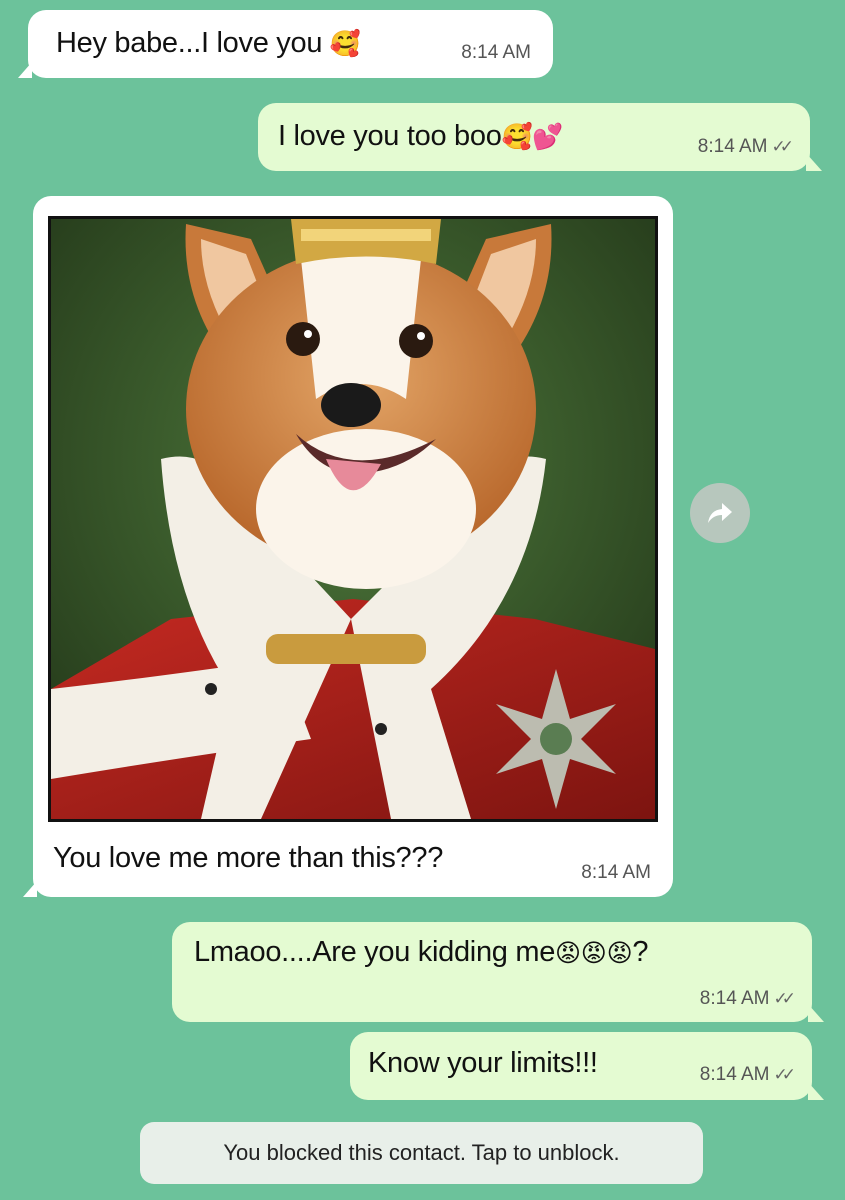  What do you see at coordinates (345, 43) in the screenshot?
I see `smiling-hearts-emoji: 🥰` at bounding box center [345, 43].